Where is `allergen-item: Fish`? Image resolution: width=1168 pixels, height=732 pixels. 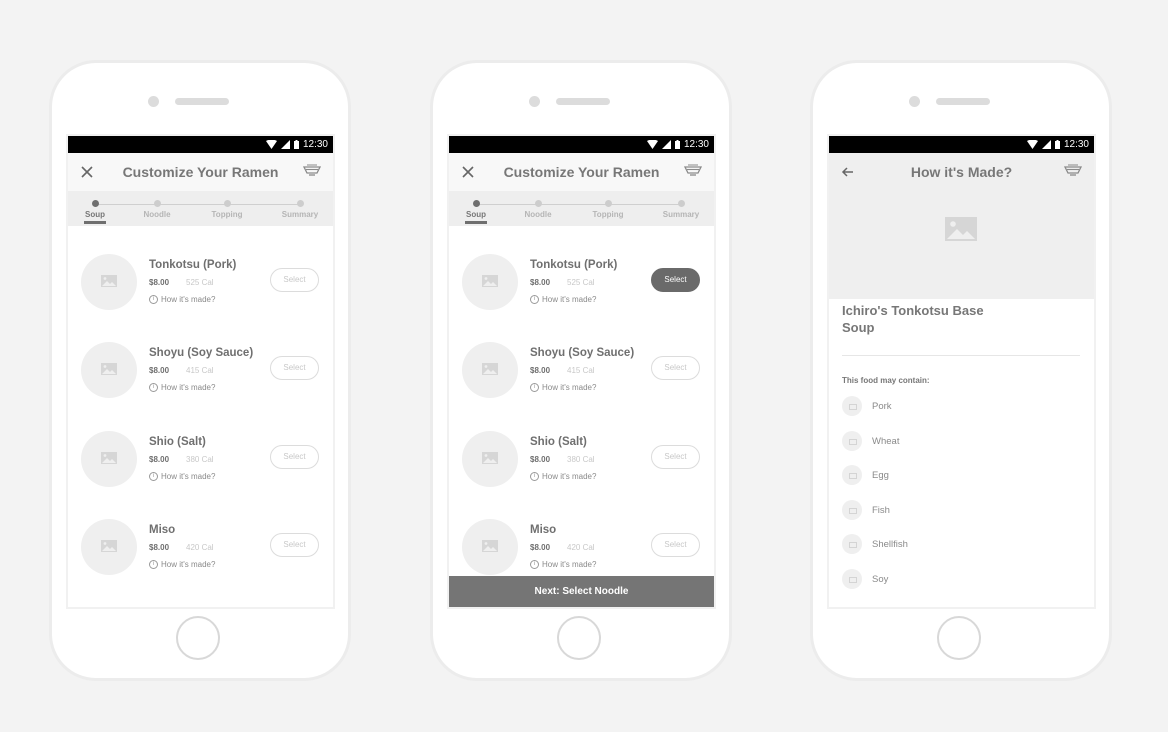 allergen-item: Fish is located at coordinates (866, 510).